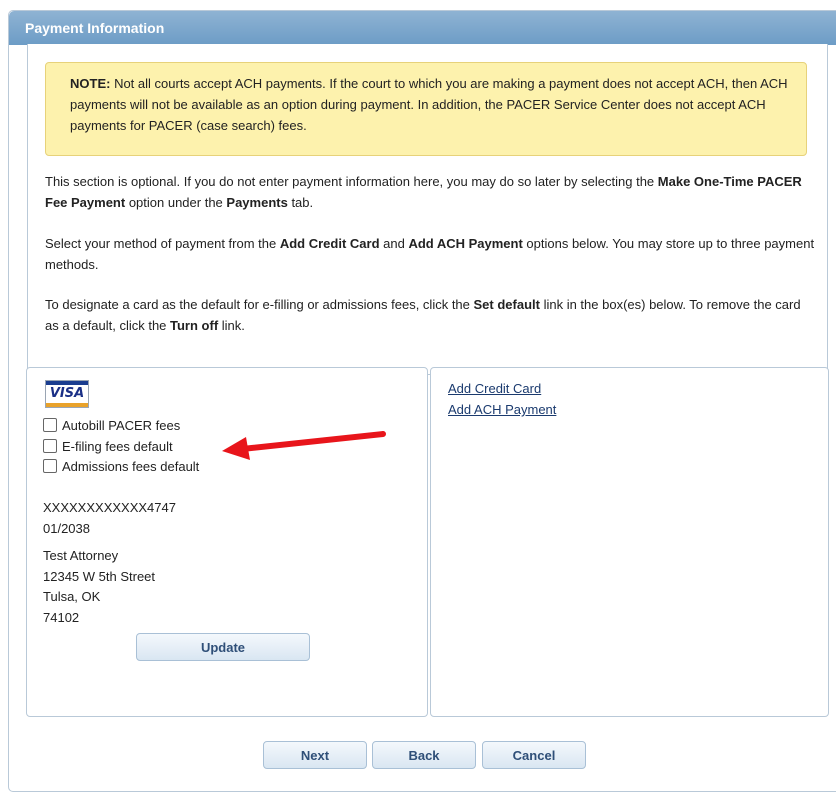 This screenshot has width=836, height=792. Describe the element at coordinates (121, 425) in the screenshot. I see `autobill-label: Autobill PACER fees` at that location.